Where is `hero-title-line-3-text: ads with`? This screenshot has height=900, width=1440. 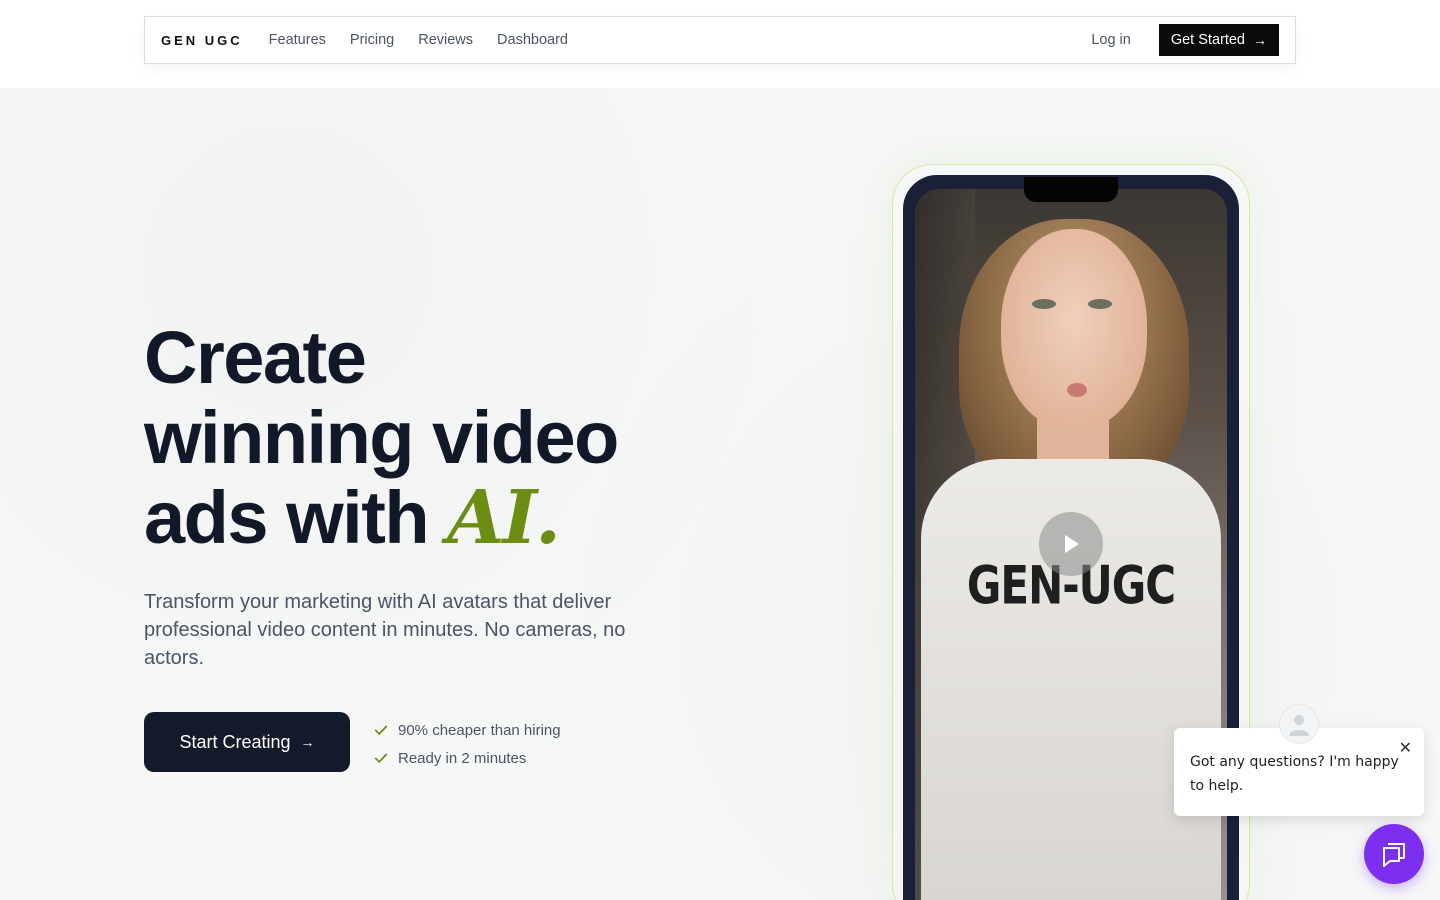
hero-title-line-3-text: ads with is located at coordinates (287, 517).